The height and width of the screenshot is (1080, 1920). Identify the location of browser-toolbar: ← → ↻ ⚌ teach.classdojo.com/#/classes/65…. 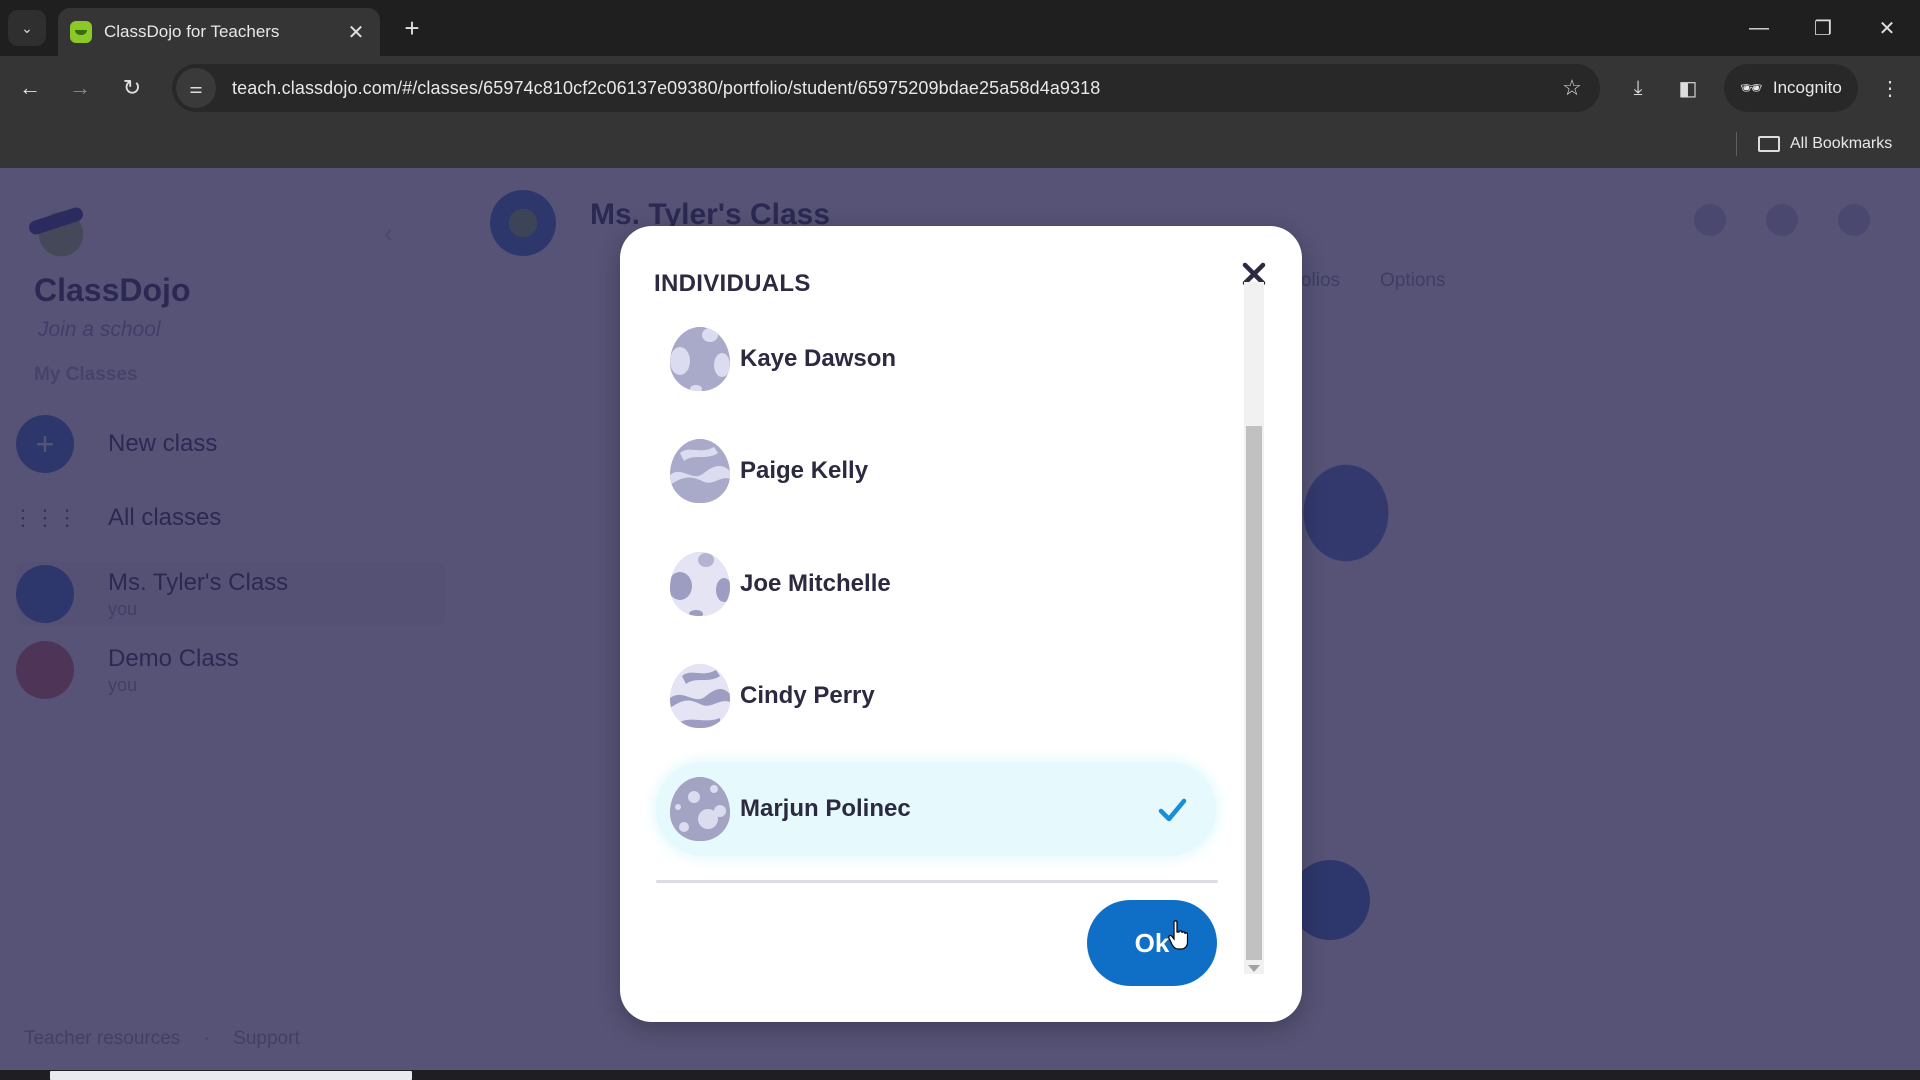
(960, 88).